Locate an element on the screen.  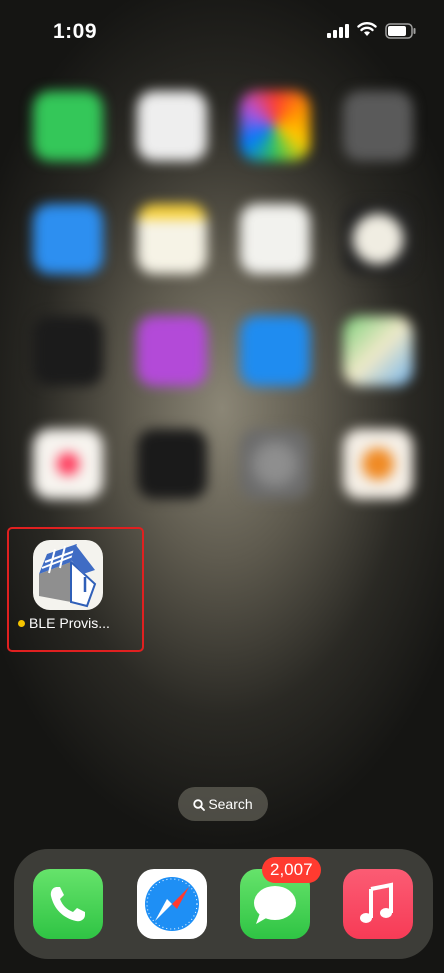
safari-app-icon is located at coordinates (172, 904).